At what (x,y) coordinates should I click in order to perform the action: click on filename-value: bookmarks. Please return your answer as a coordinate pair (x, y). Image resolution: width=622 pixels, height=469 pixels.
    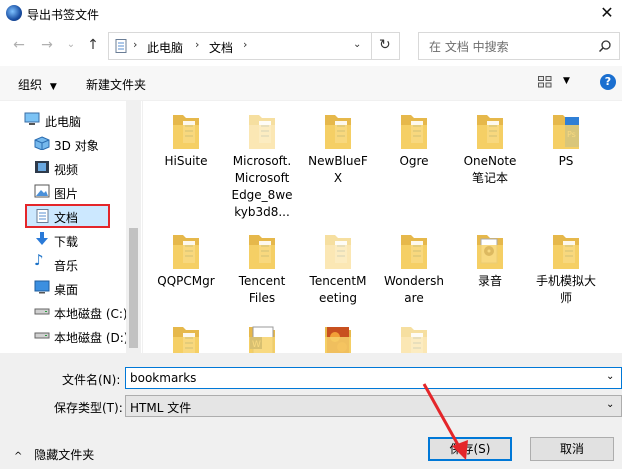
    Looking at the image, I should click on (163, 378).